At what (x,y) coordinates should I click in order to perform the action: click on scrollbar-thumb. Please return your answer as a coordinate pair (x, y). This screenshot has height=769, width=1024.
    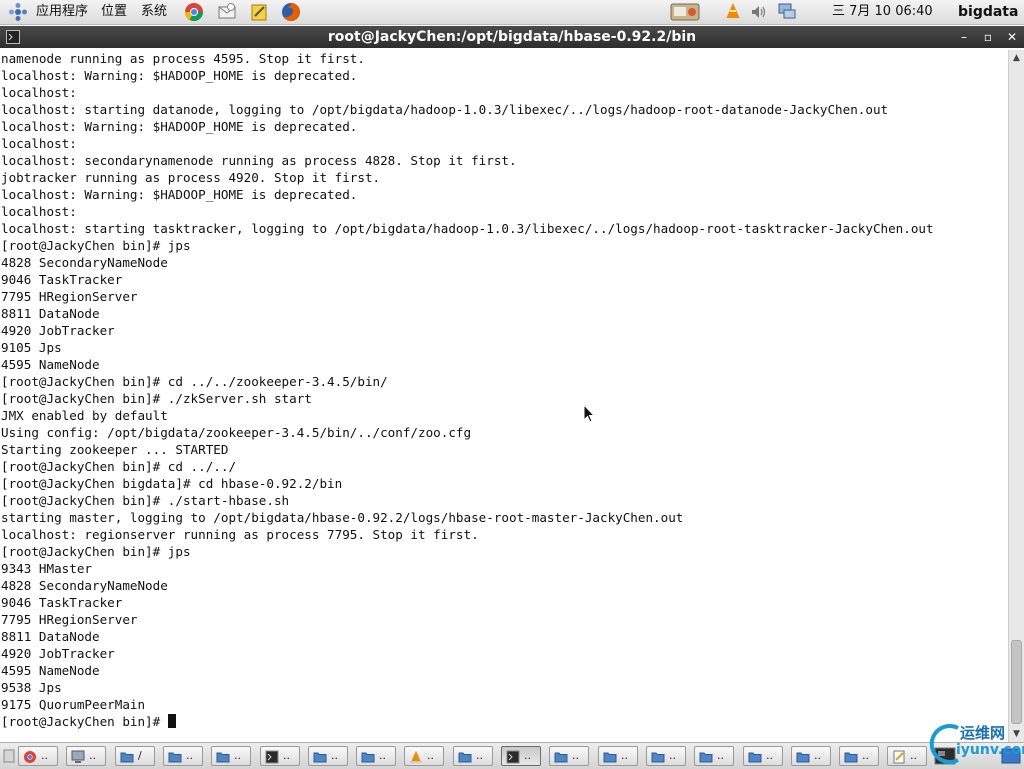
    Looking at the image, I should click on (1016, 682).